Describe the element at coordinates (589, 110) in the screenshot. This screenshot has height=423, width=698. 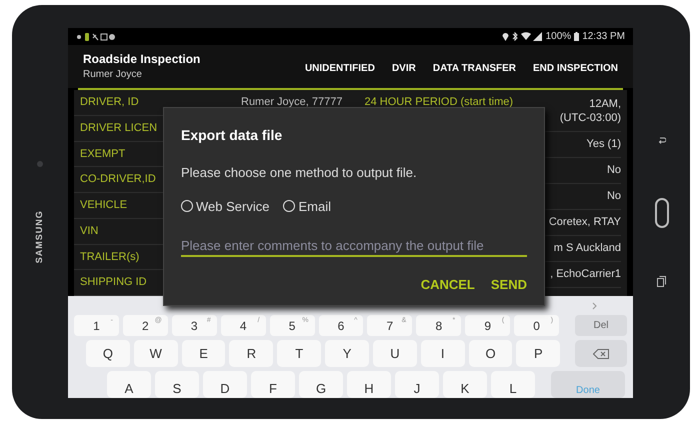
I see `table-cell-text: 12AM, (UTC-03:00)` at that location.